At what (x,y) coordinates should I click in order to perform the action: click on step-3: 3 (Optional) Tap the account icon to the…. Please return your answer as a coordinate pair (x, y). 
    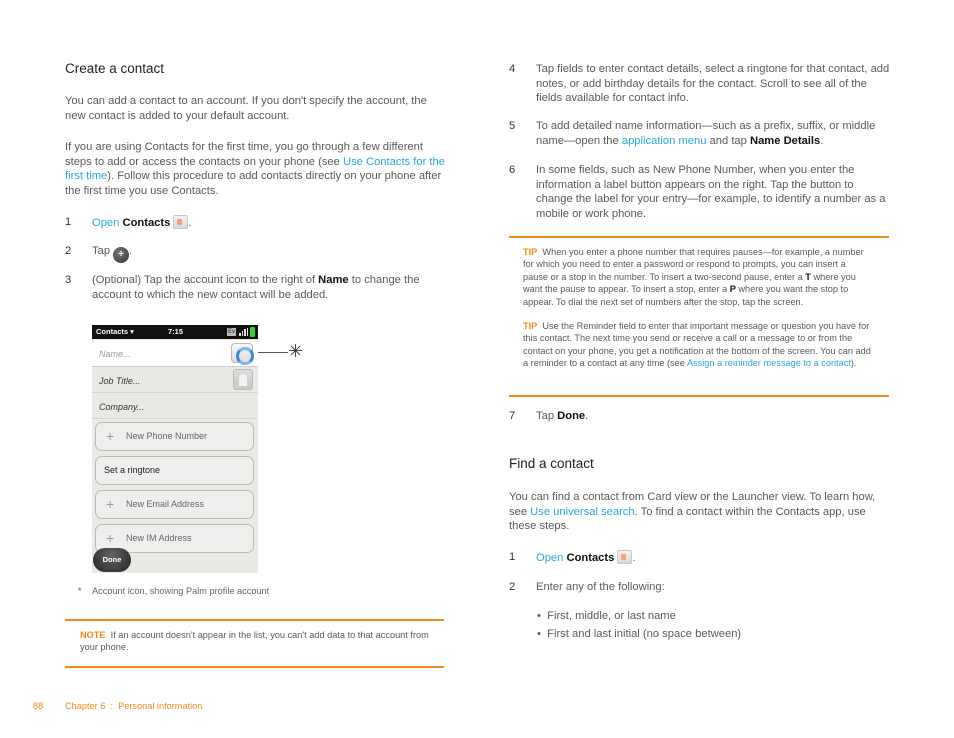
    Looking at the image, I should click on (242, 287).